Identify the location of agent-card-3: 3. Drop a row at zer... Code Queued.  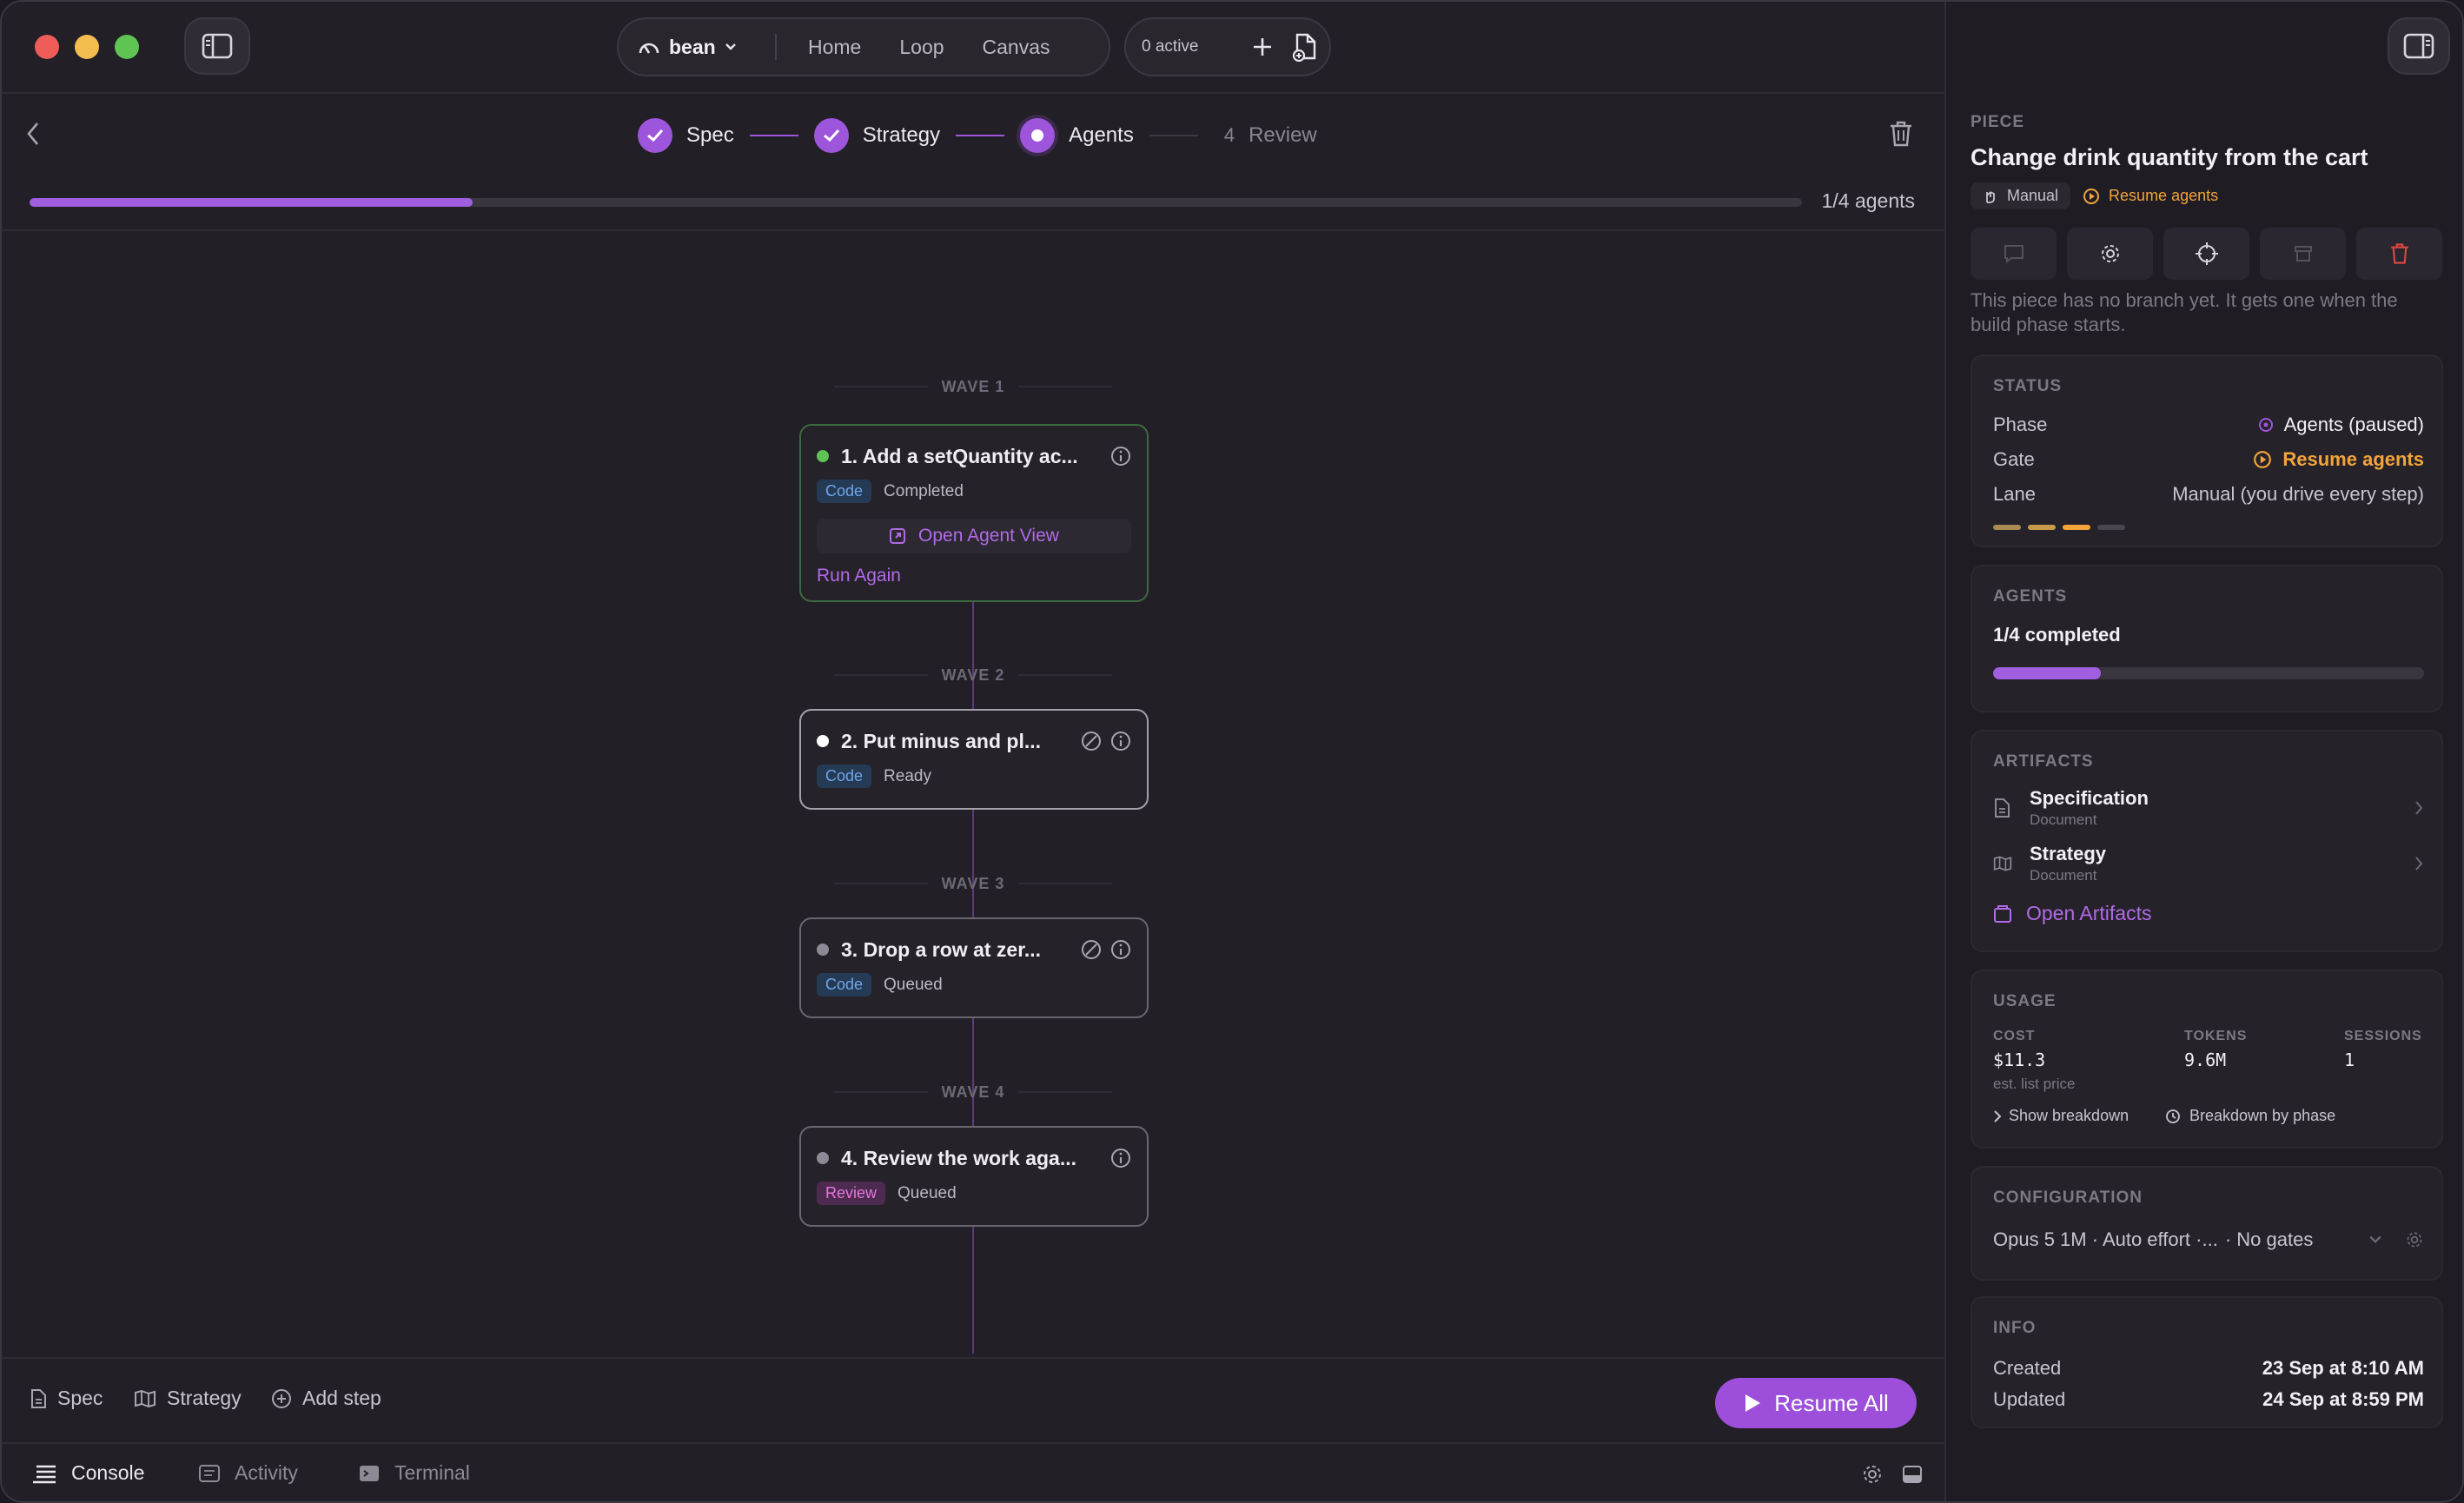
(974, 967).